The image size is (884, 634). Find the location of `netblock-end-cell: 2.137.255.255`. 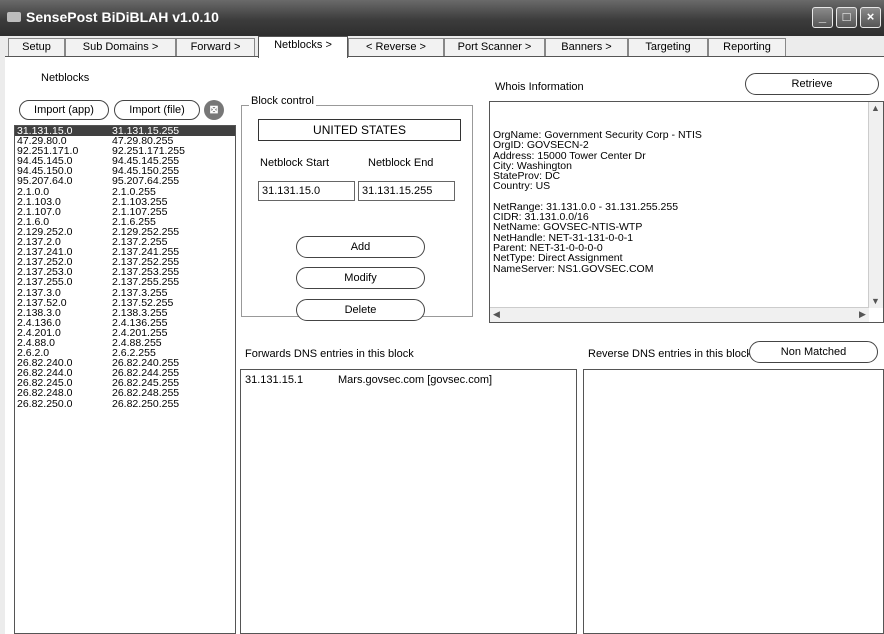

netblock-end-cell: 2.137.255.255 is located at coordinates (146, 282).